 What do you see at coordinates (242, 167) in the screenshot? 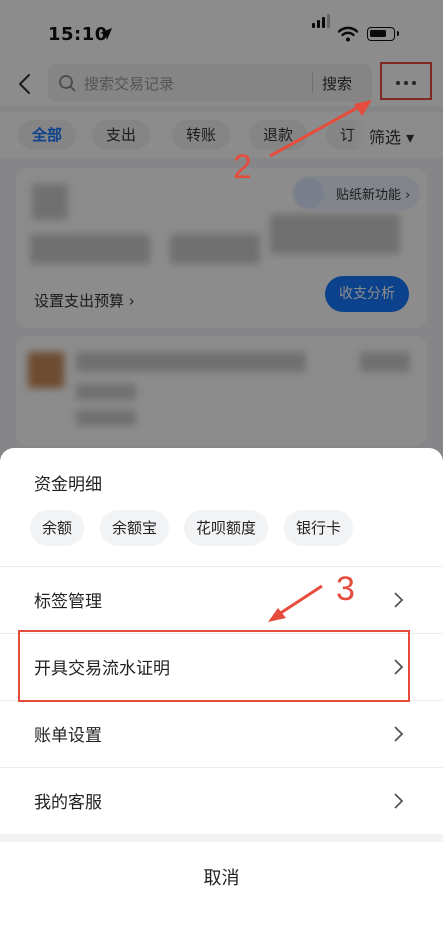
I see `annotation-step-2: 2` at bounding box center [242, 167].